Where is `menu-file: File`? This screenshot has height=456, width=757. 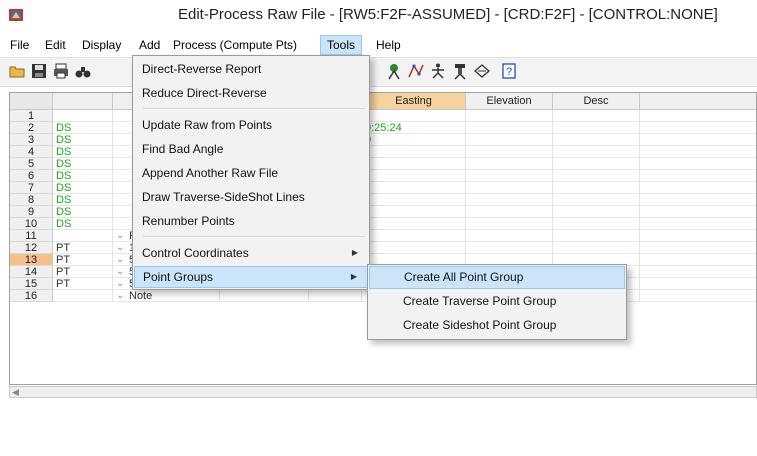
menu-file: File is located at coordinates (19, 45).